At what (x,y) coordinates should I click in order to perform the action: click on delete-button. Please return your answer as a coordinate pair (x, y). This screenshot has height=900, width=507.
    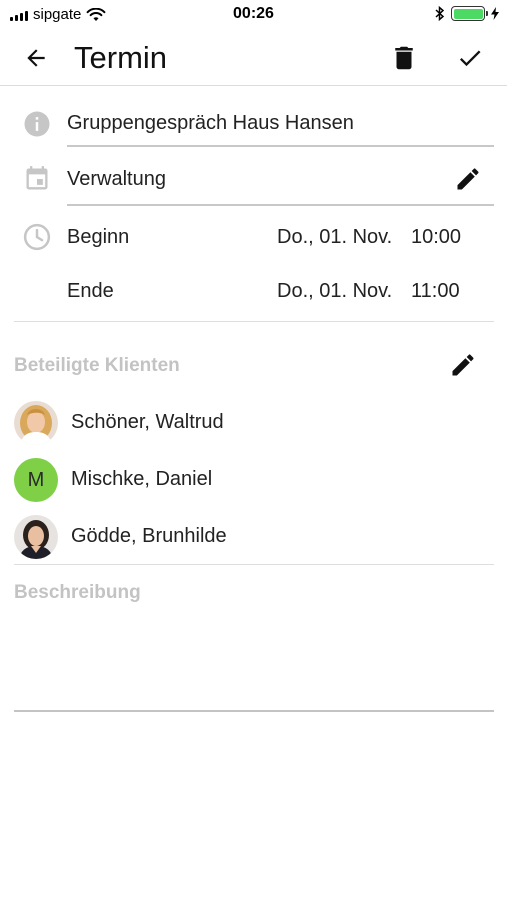
    Looking at the image, I should click on (404, 58).